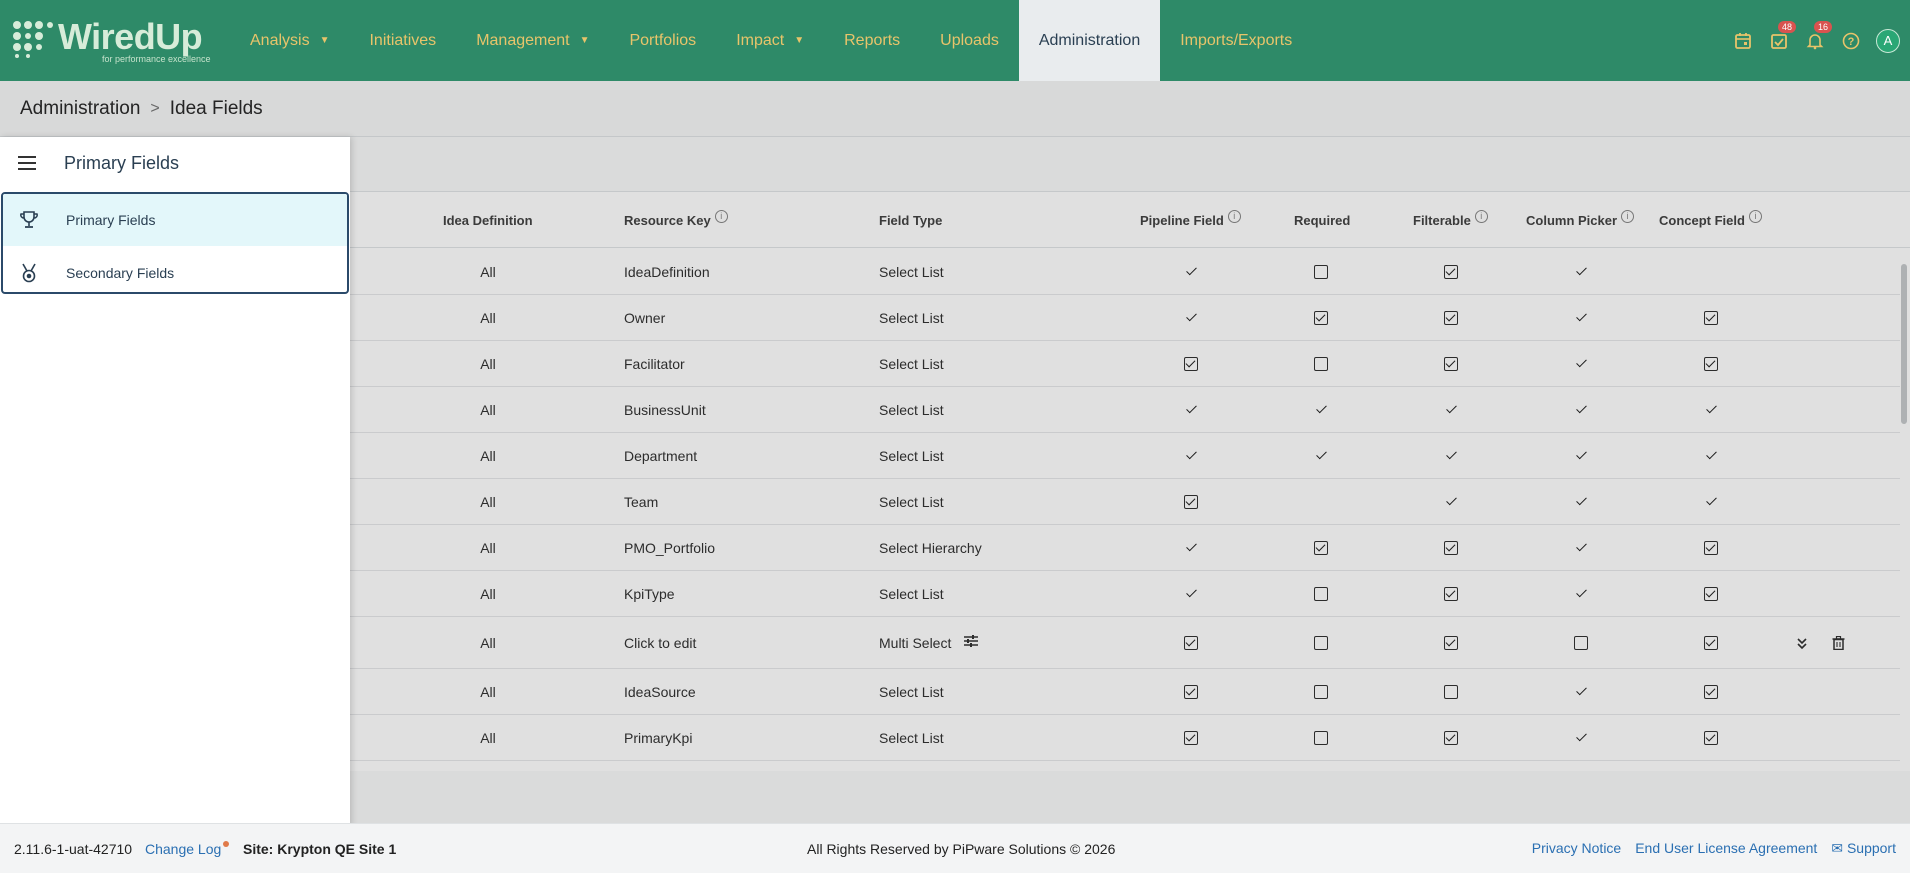  I want to click on tasks-badge: 48, so click(1787, 26).